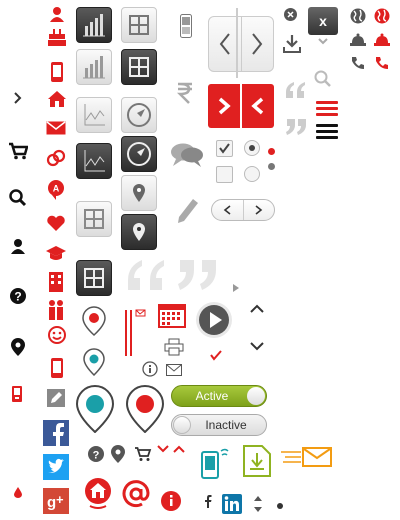 The width and height of the screenshot is (400, 520). I want to click on radio-checked, so click(252, 148).